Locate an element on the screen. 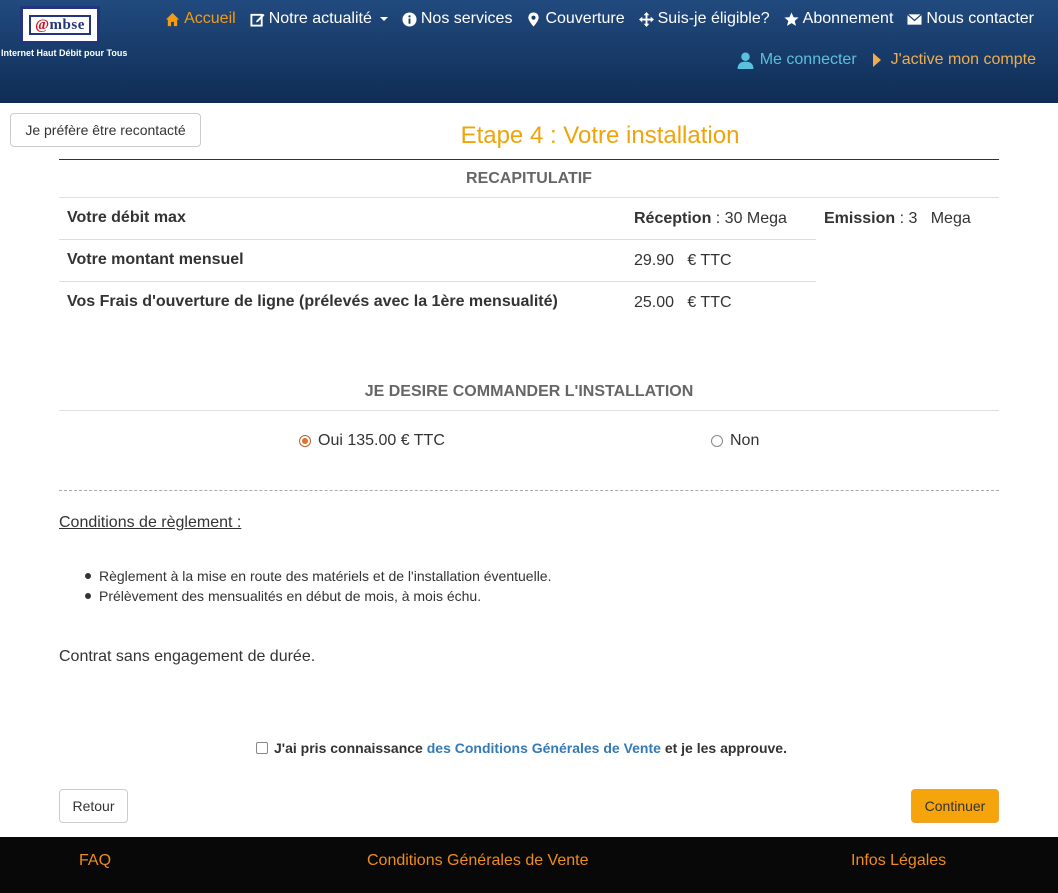 This screenshot has height=893, width=1058. info-icon is located at coordinates (409, 19).